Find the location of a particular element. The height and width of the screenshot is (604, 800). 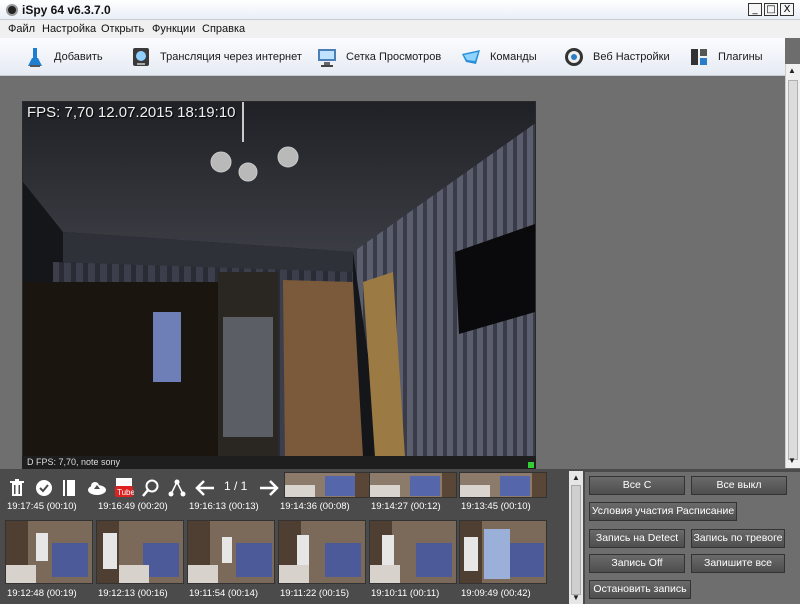

menu-settings: Настройка is located at coordinates (69, 29).